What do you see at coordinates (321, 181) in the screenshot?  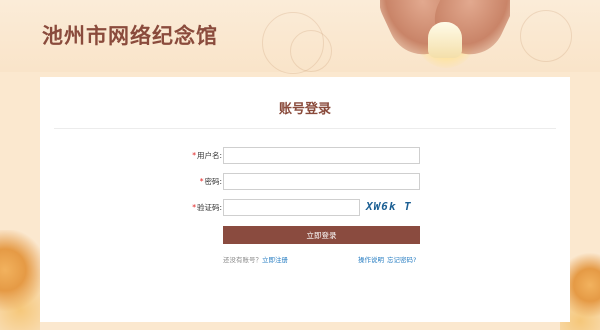 I see `password-input` at bounding box center [321, 181].